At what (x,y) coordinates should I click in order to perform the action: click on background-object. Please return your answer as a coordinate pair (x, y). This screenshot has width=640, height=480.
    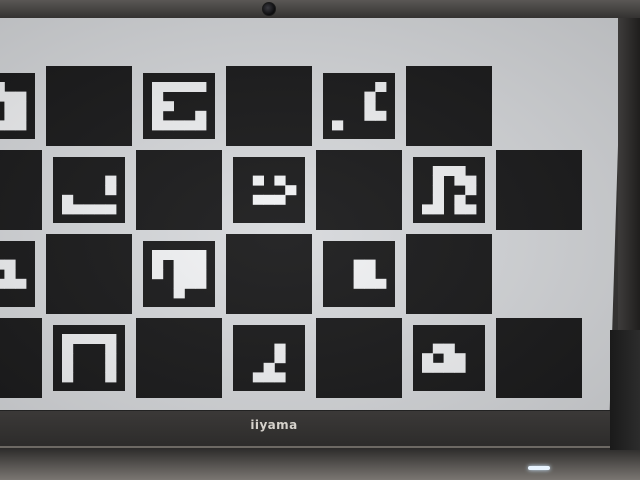
    Looking at the image, I should click on (625, 390).